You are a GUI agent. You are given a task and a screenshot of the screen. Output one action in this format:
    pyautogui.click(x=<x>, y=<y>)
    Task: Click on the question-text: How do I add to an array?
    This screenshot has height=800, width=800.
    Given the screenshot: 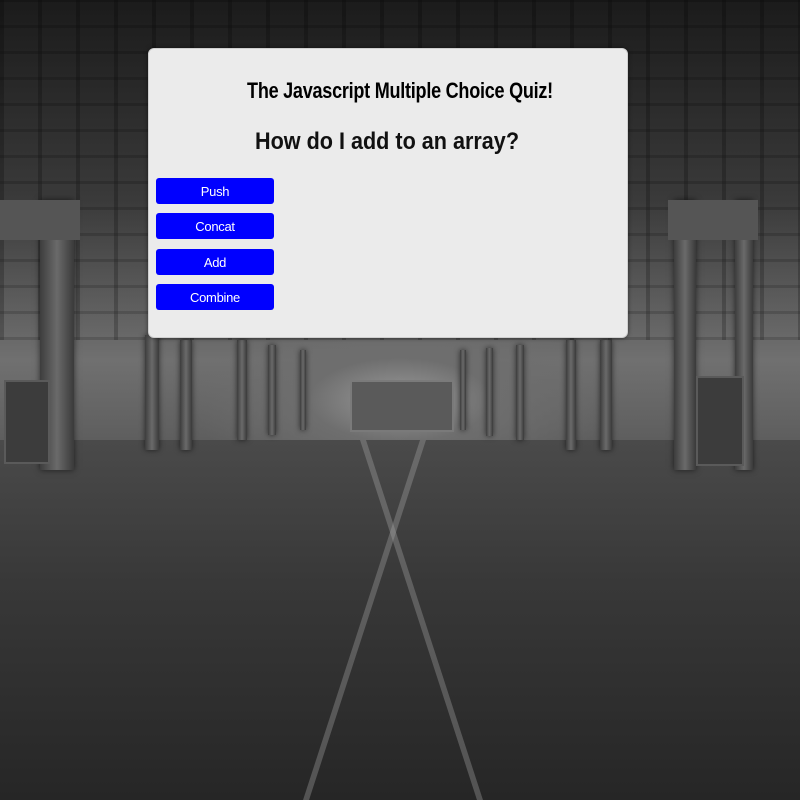 What is the action you would take?
    pyautogui.click(x=387, y=141)
    